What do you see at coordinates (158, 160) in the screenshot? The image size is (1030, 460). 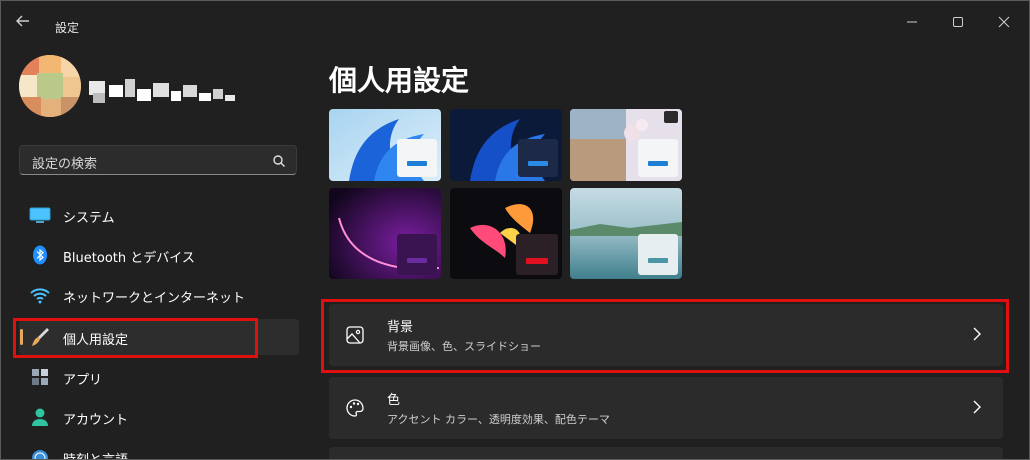 I see `search-input: 設定の検索` at bounding box center [158, 160].